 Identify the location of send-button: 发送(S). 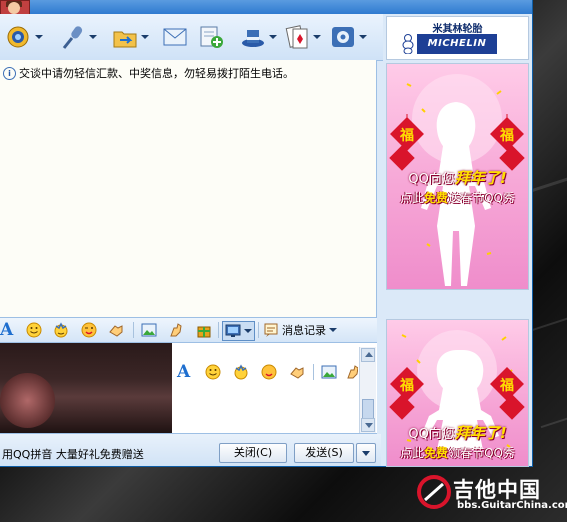
(324, 453).